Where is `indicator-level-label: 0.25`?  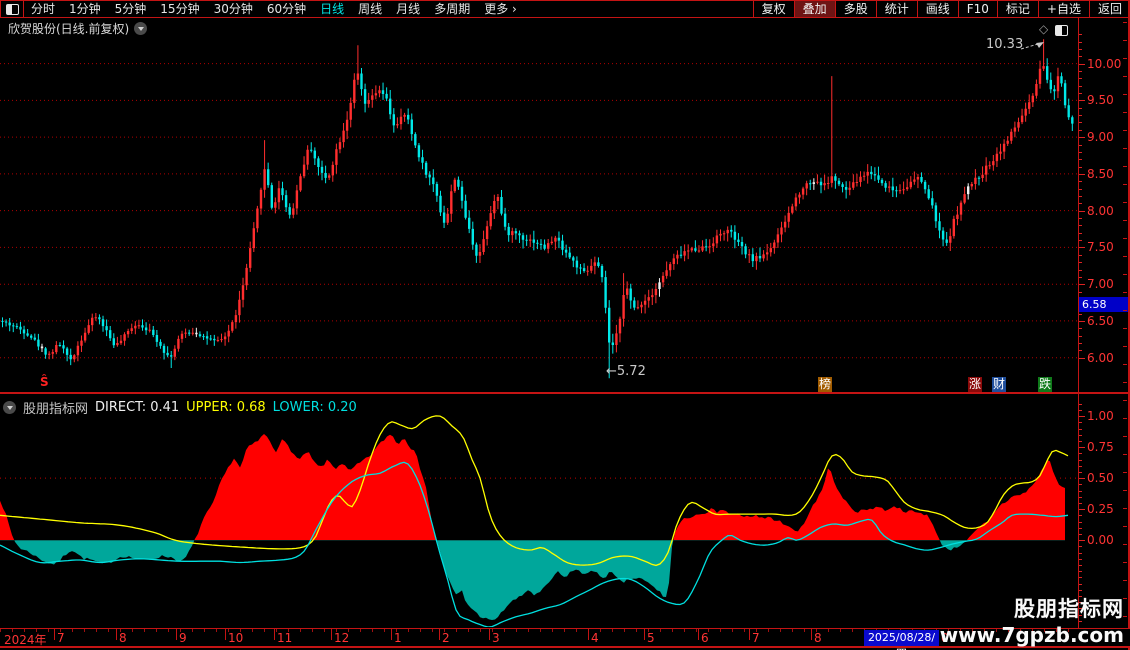 indicator-level-label: 0.25 is located at coordinates (1100, 509).